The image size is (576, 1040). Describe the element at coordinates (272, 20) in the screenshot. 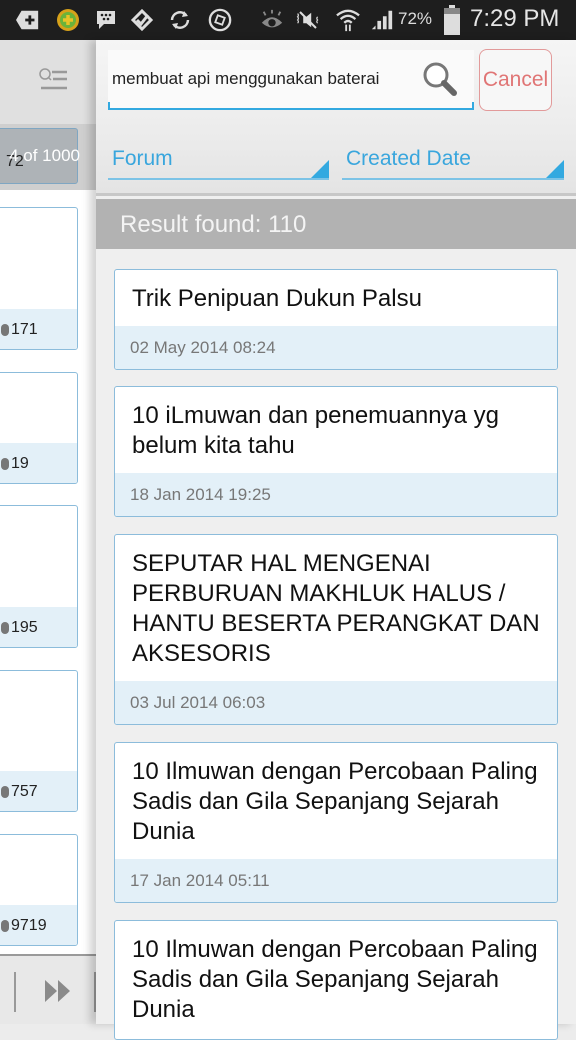

I see `smart-stay-eye-icon` at that location.